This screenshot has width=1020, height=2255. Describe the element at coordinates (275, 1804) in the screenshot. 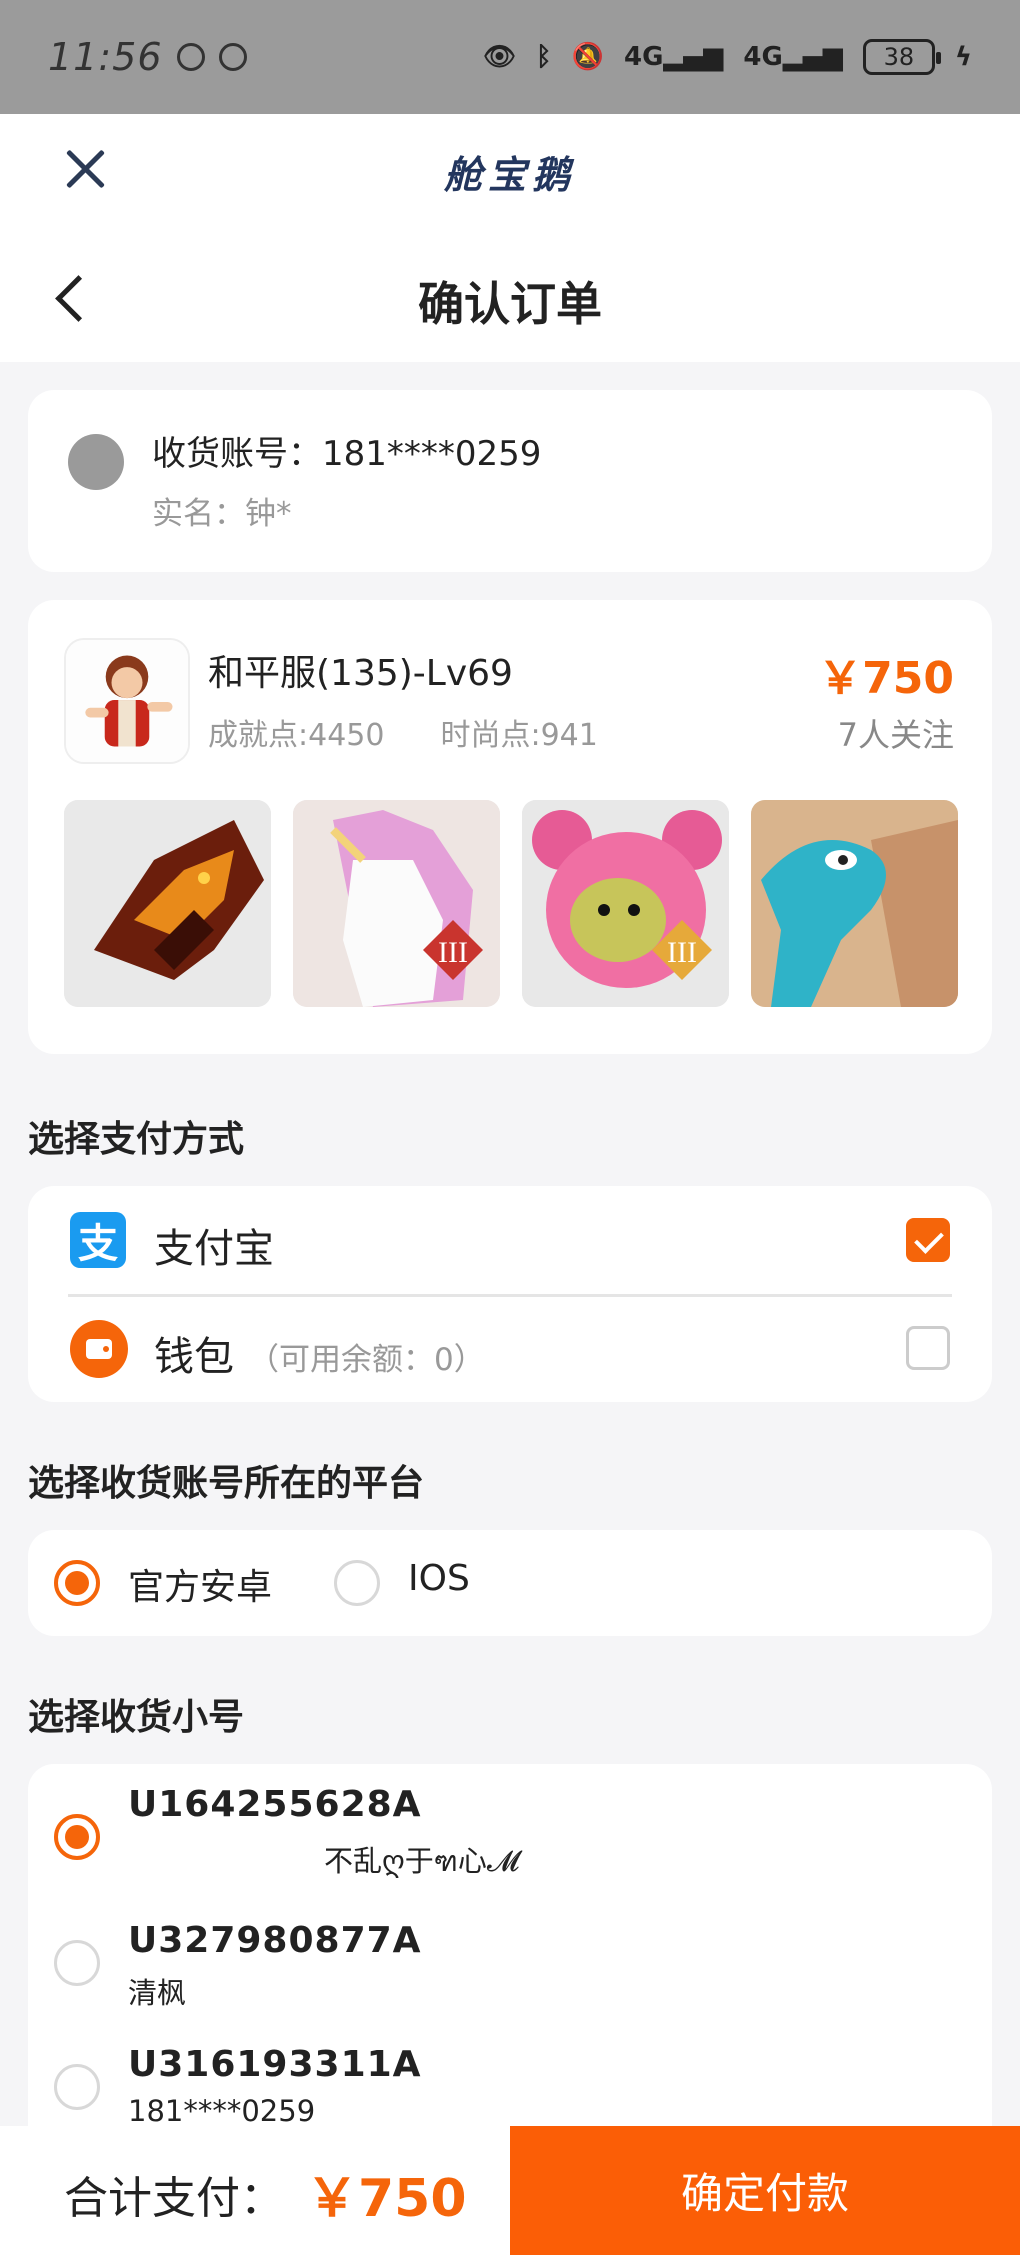

I see `account-id: U164255628A` at that location.